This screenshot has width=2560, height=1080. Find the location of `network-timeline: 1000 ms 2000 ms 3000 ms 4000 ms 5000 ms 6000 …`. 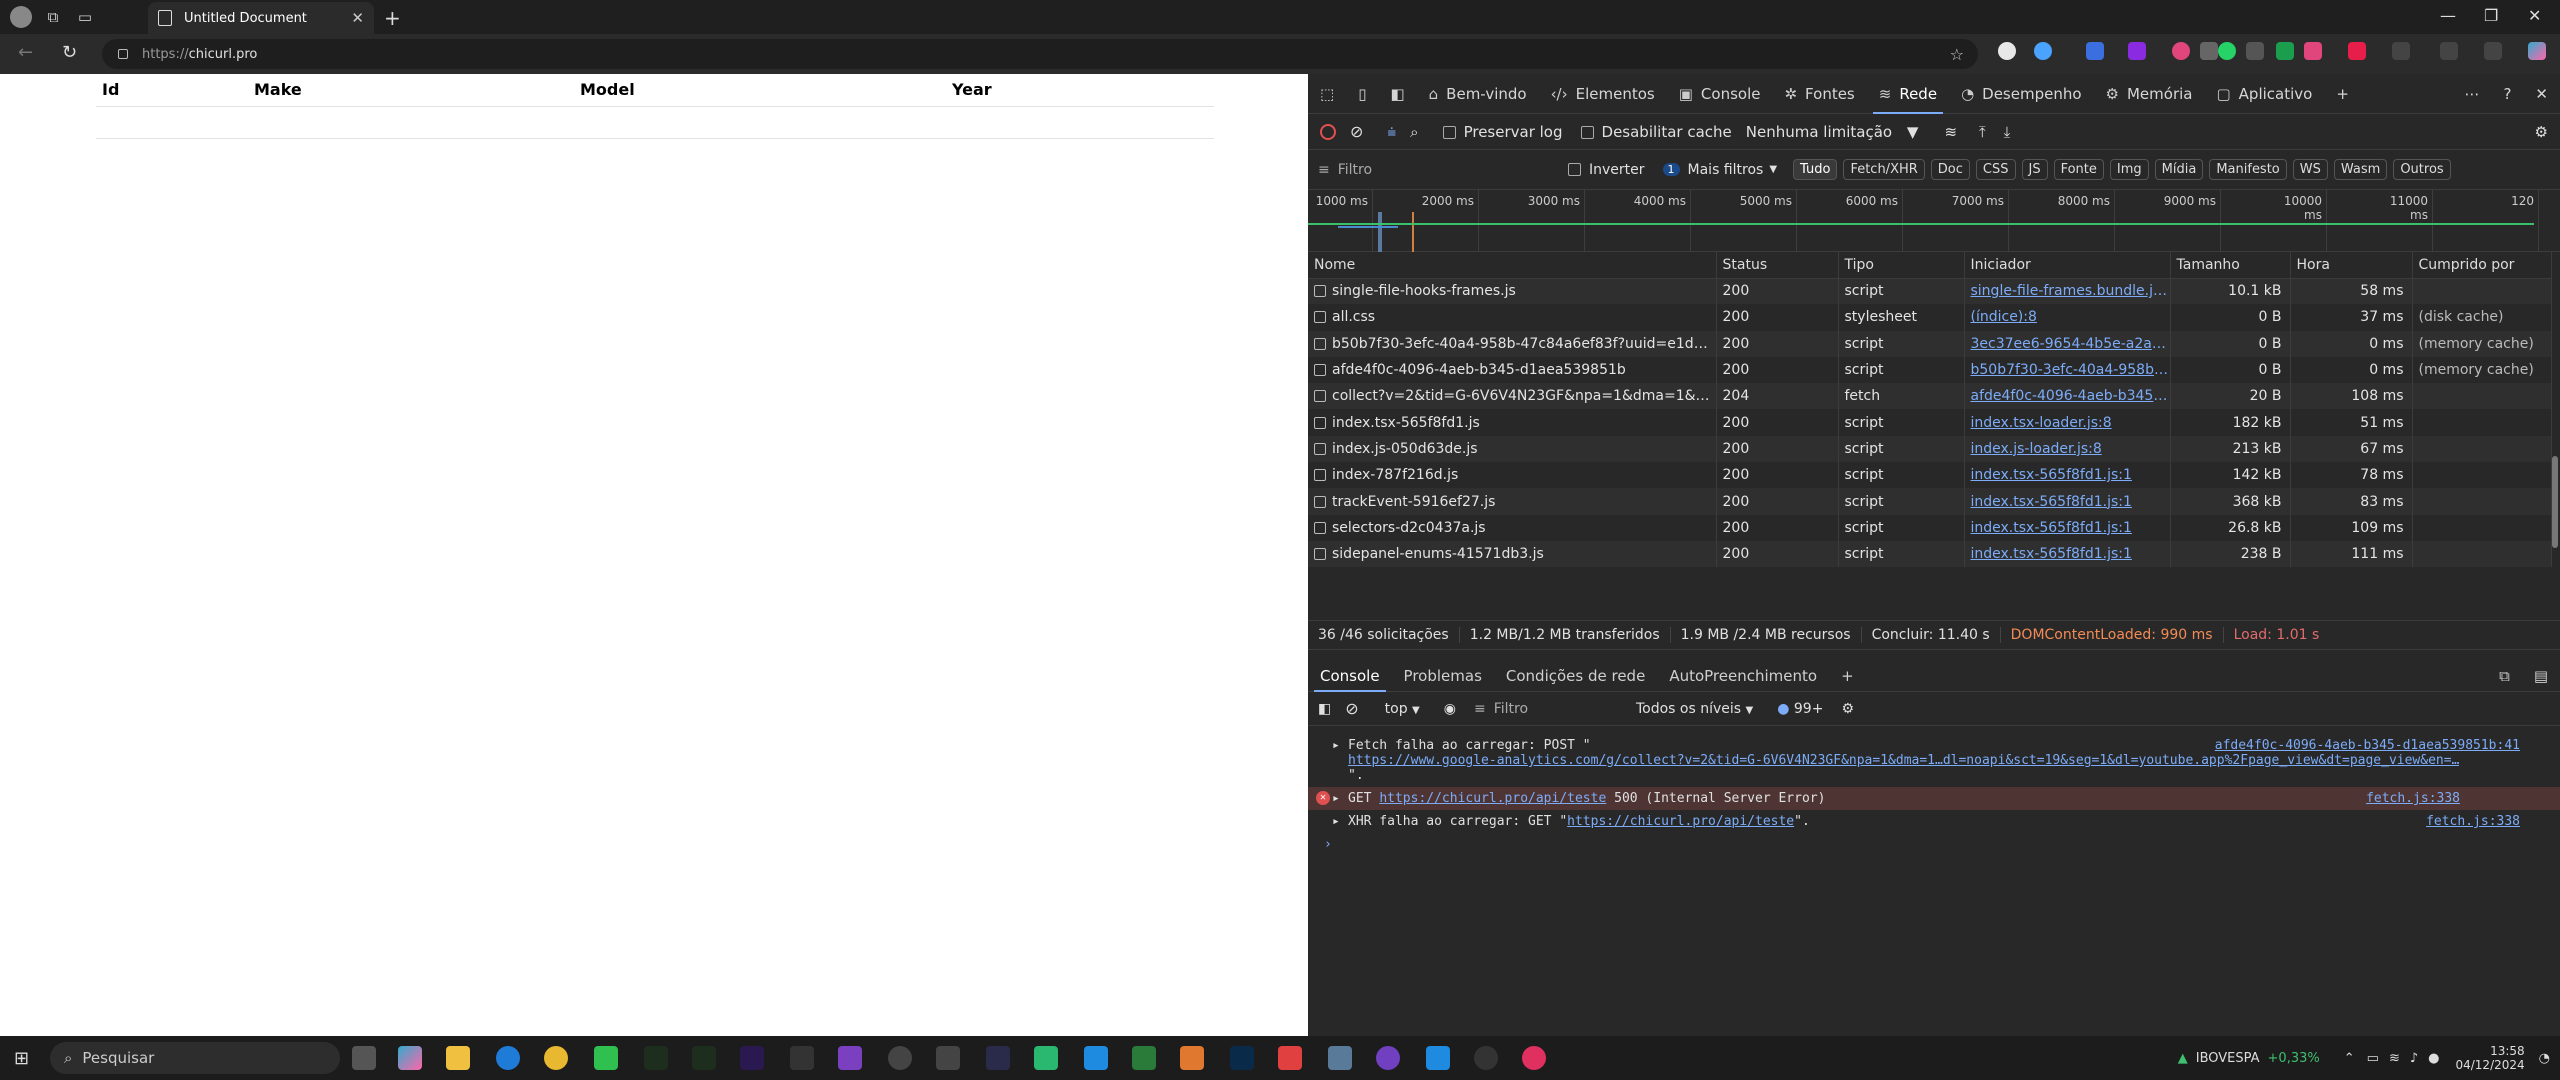

network-timeline: 1000 ms 2000 ms 3000 ms 4000 ms 5000 ms 6000 … is located at coordinates (1934, 221).